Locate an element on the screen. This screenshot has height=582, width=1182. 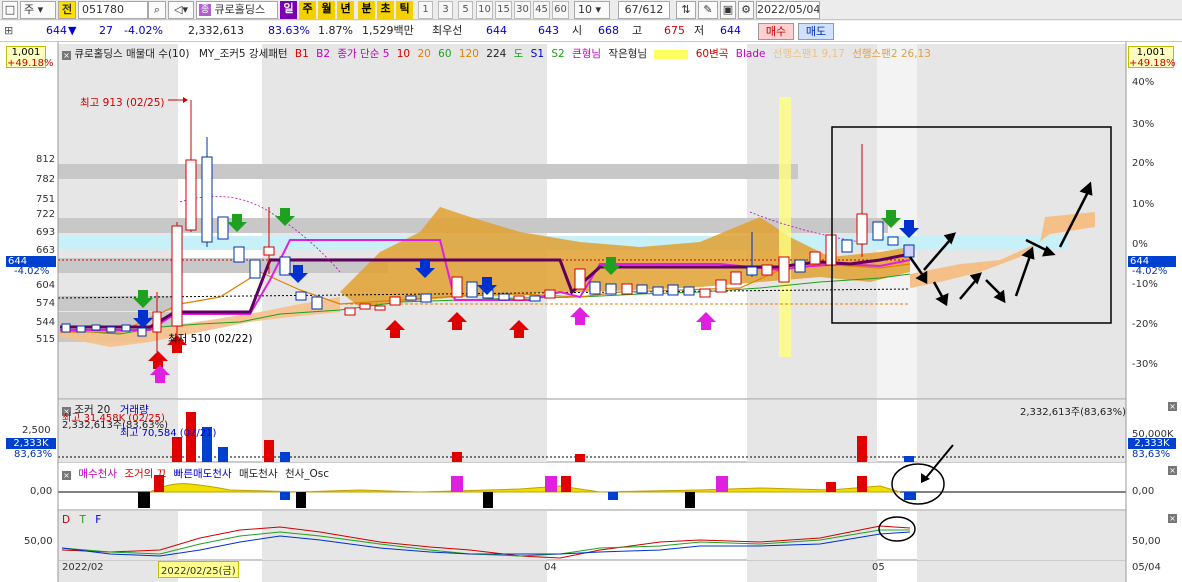
price-level-515: 515 is located at coordinates (46, 339).